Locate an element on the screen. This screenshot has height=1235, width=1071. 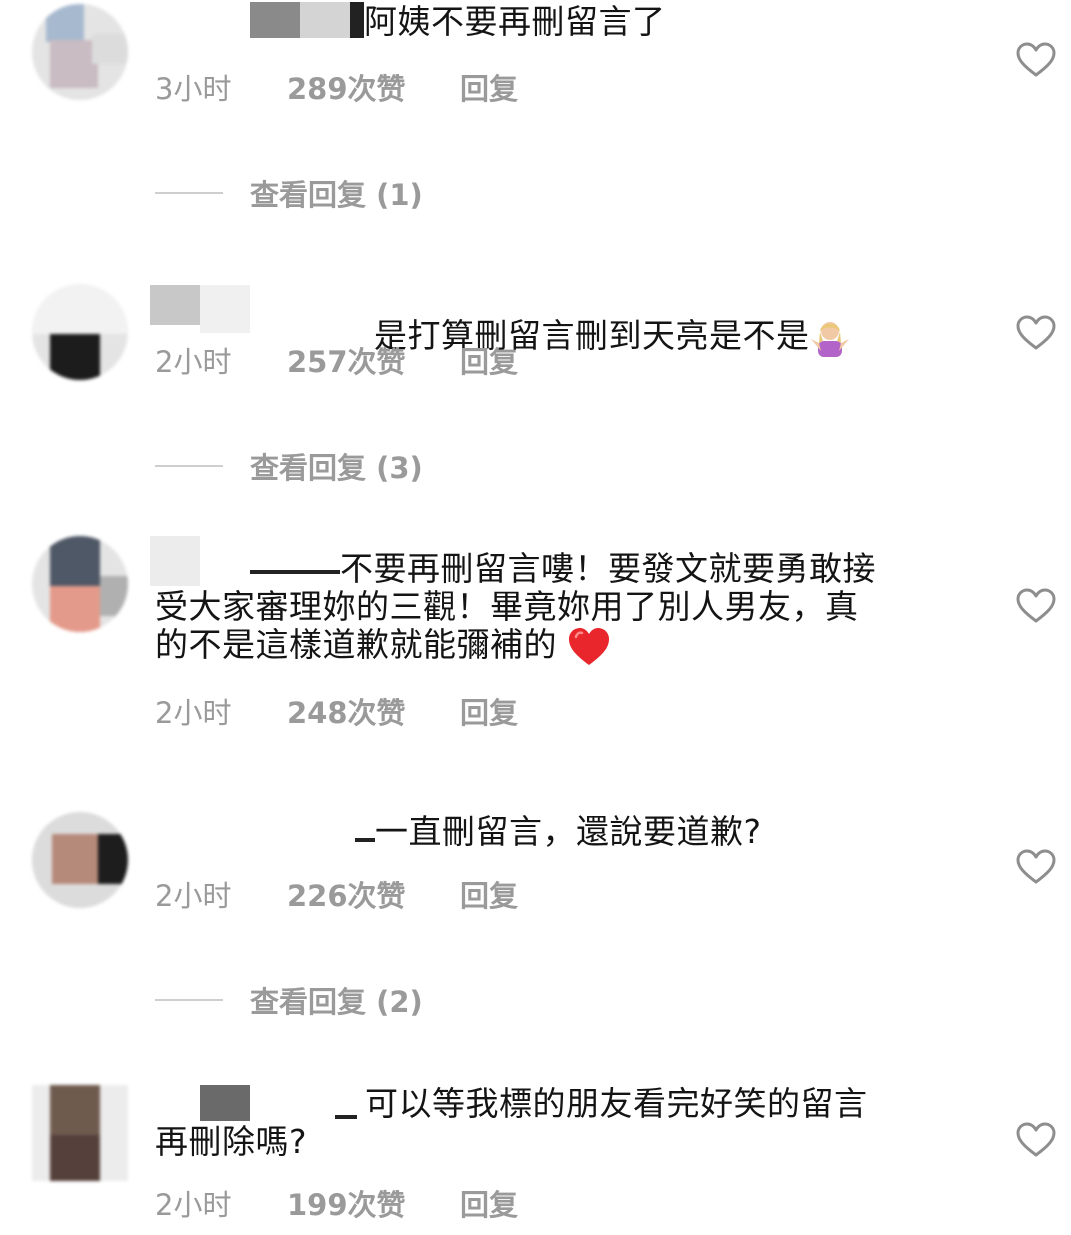
view-replies-label: 查看回复 (3) is located at coordinates (336, 468).